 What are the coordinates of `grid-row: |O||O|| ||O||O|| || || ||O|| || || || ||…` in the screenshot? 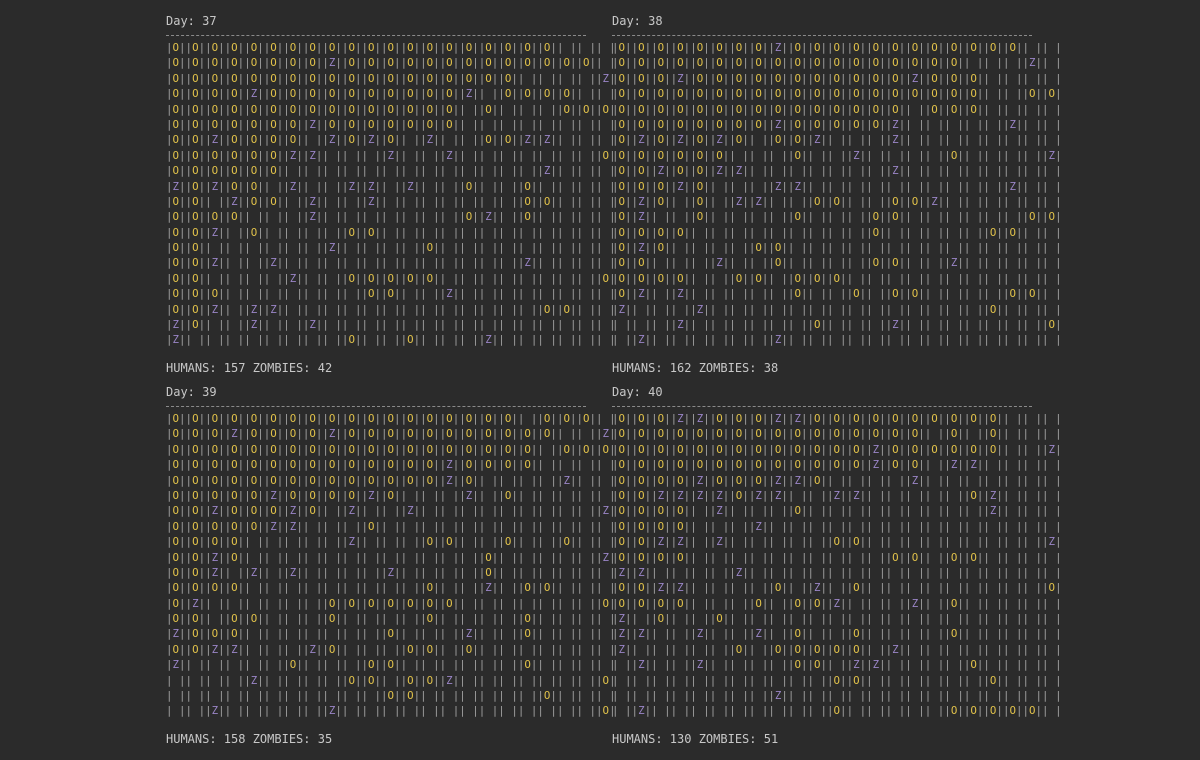 It's located at (391, 619).